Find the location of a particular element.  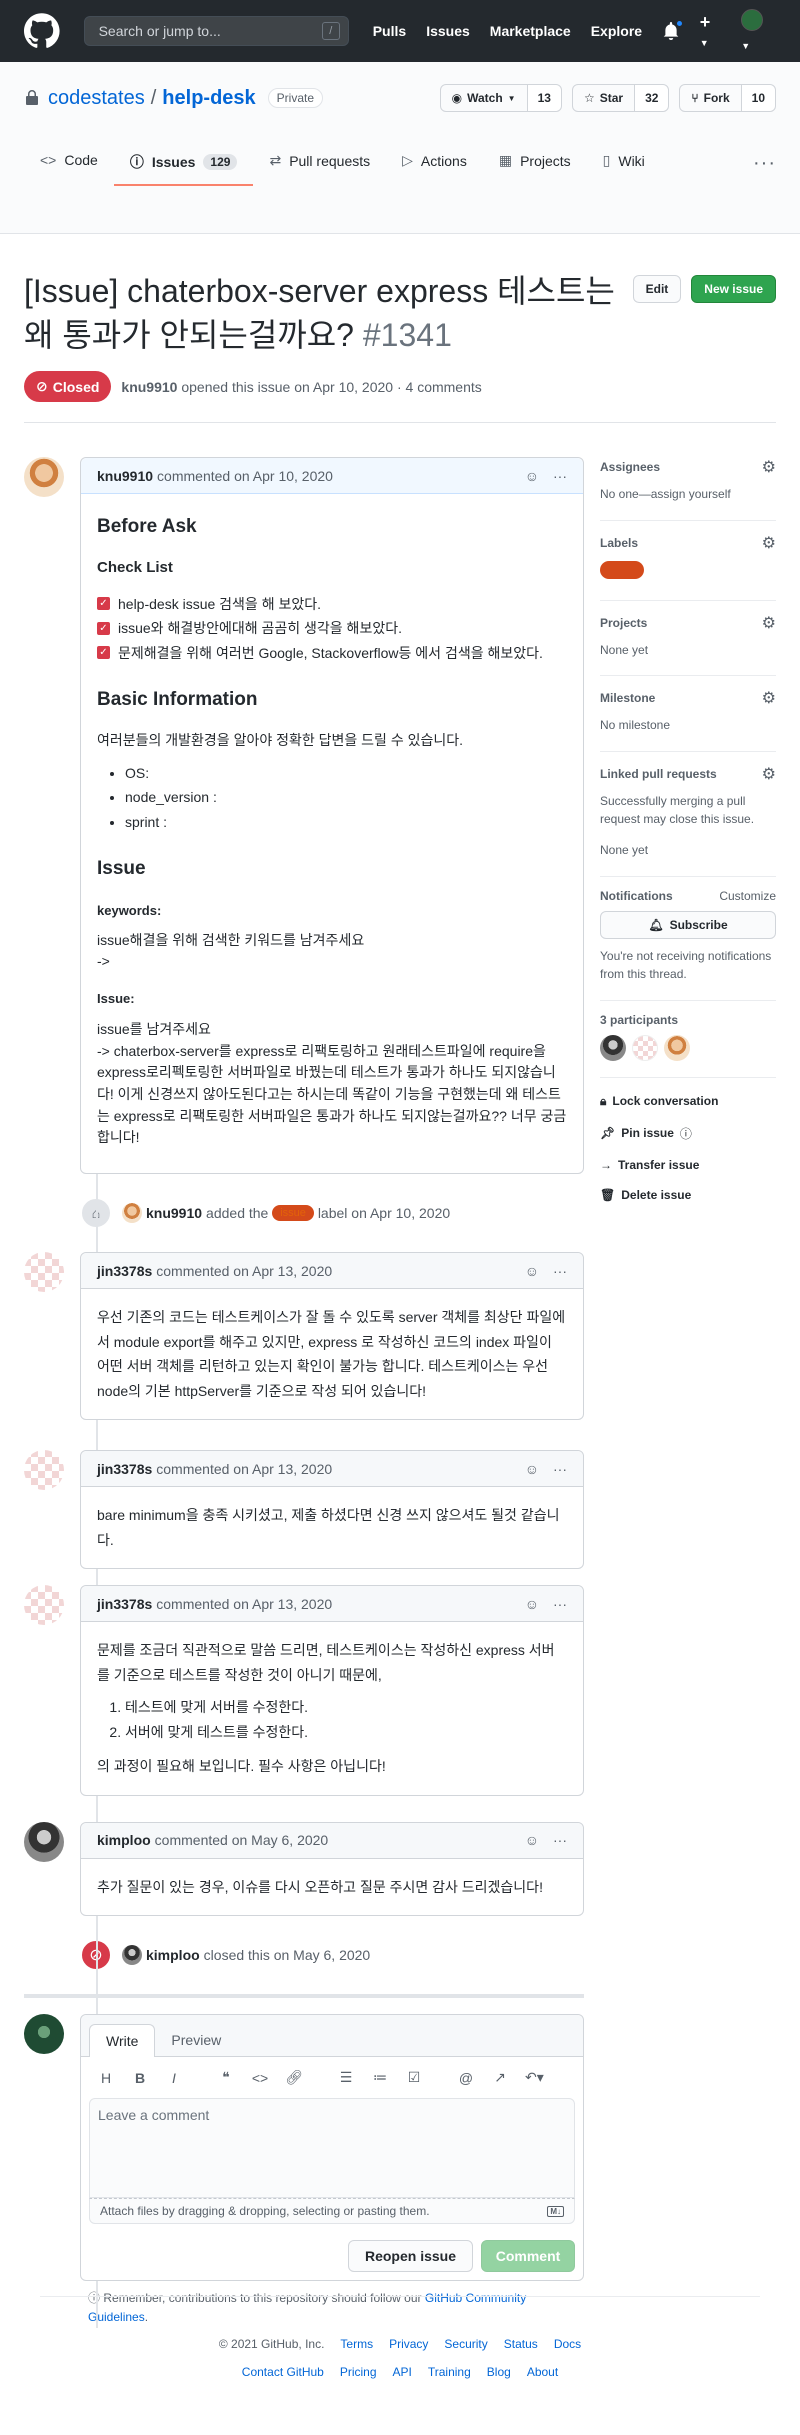

star-button: ☆ Star 32 is located at coordinates (620, 98).